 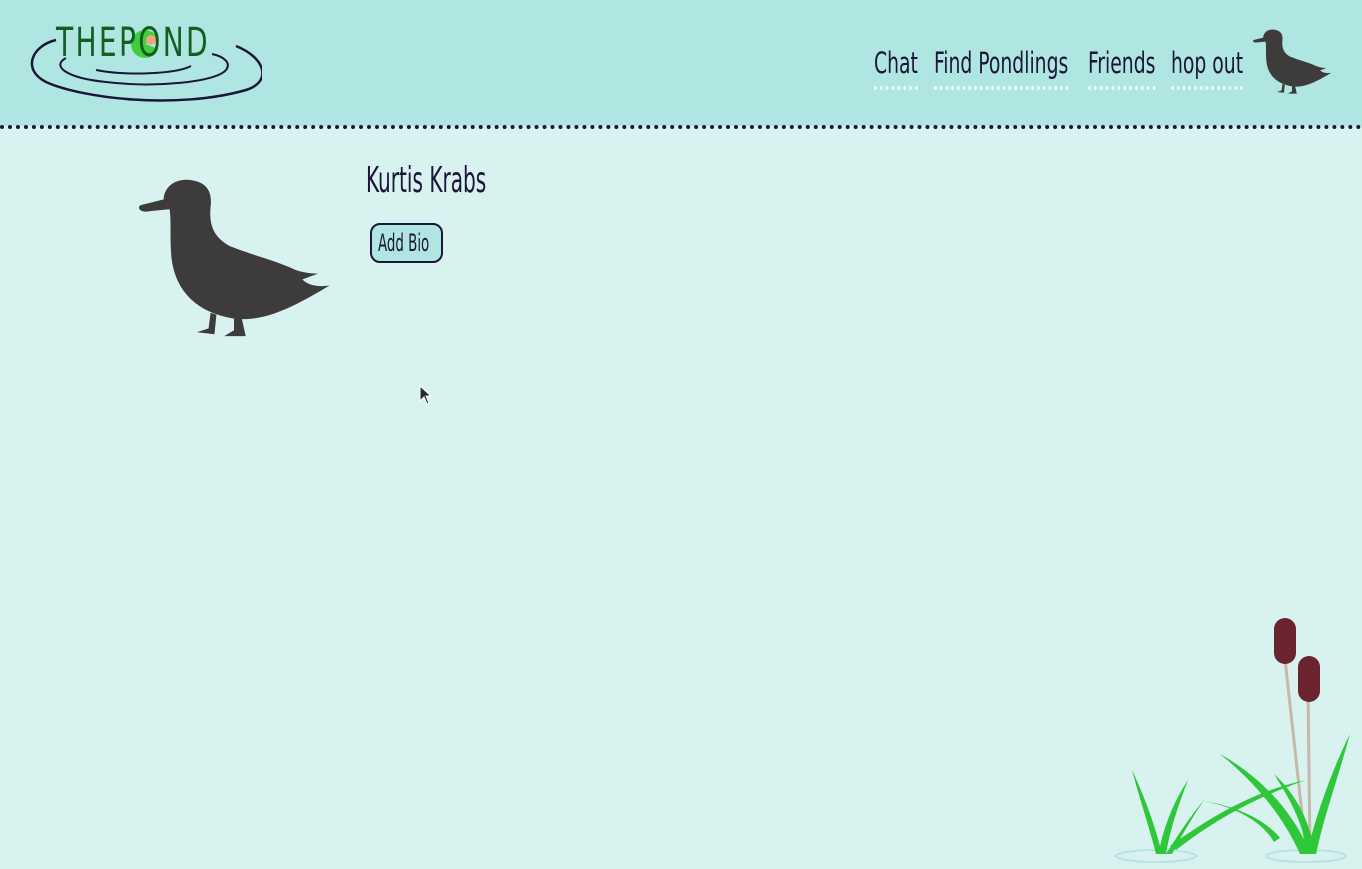 I want to click on logo: THEPOND, so click(x=144, y=62).